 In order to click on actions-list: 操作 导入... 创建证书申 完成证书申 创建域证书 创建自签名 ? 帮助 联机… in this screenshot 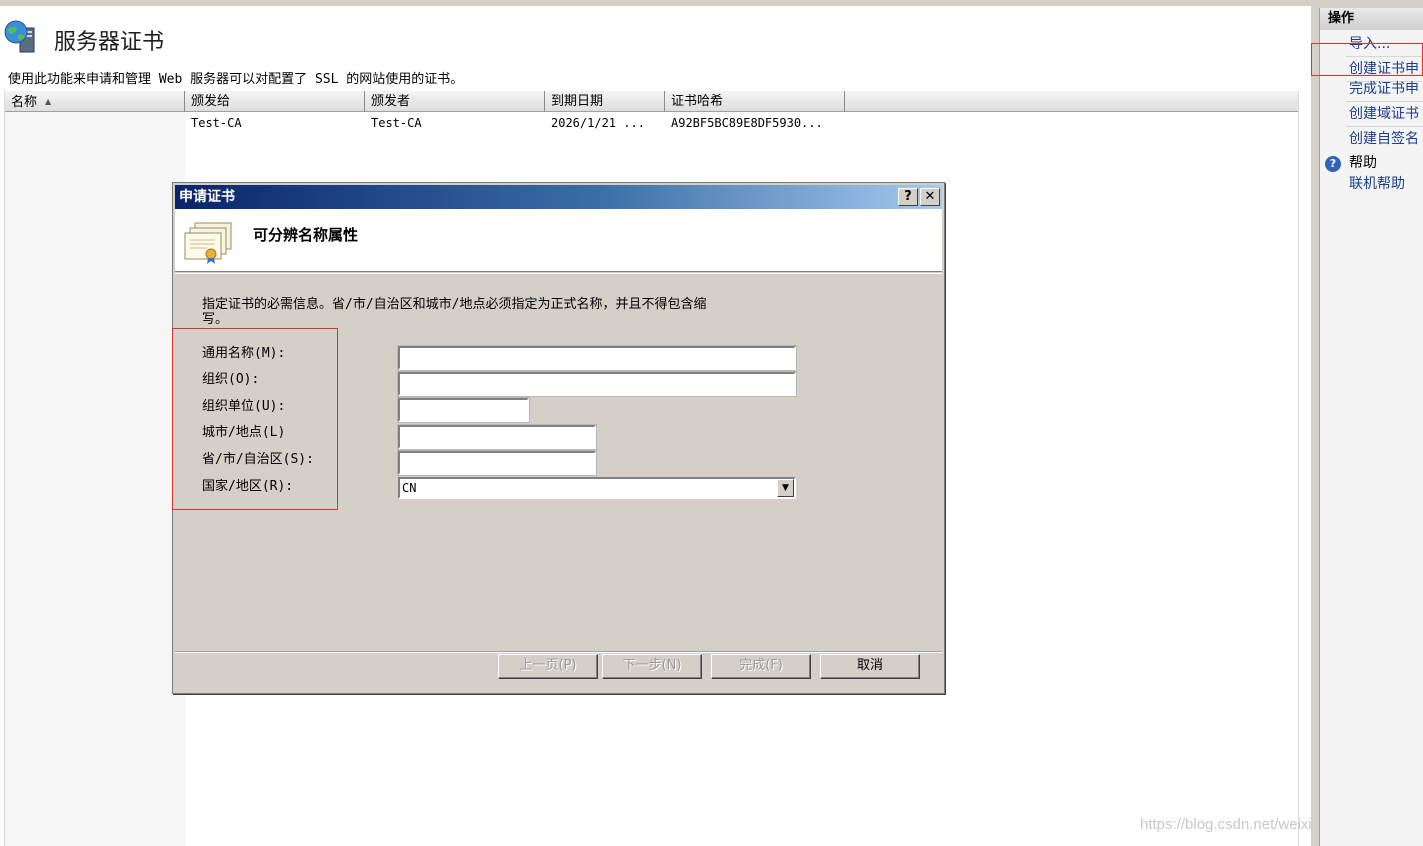, I will do `click(1371, 427)`.